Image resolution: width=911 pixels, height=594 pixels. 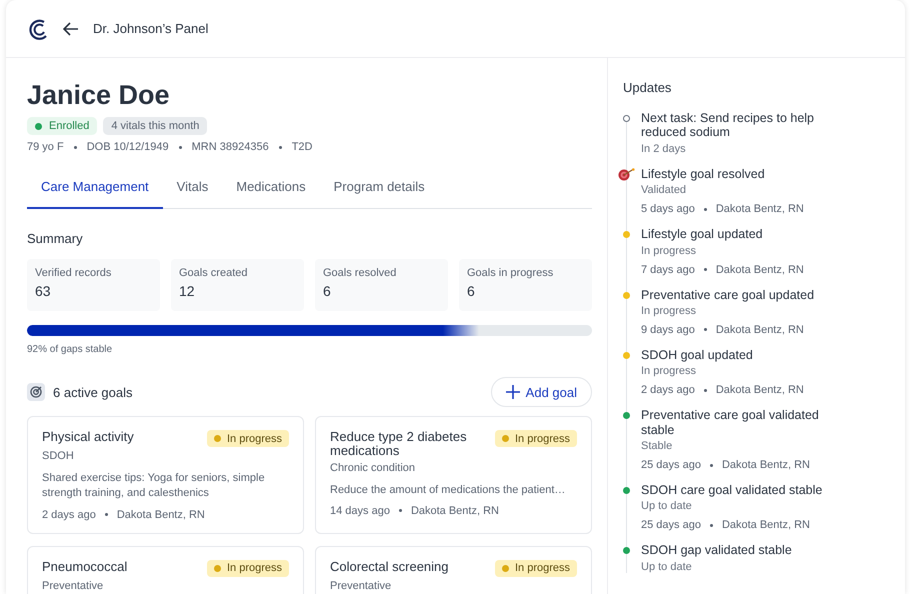 I want to click on info-badge: 4 vitals this month, so click(x=155, y=126).